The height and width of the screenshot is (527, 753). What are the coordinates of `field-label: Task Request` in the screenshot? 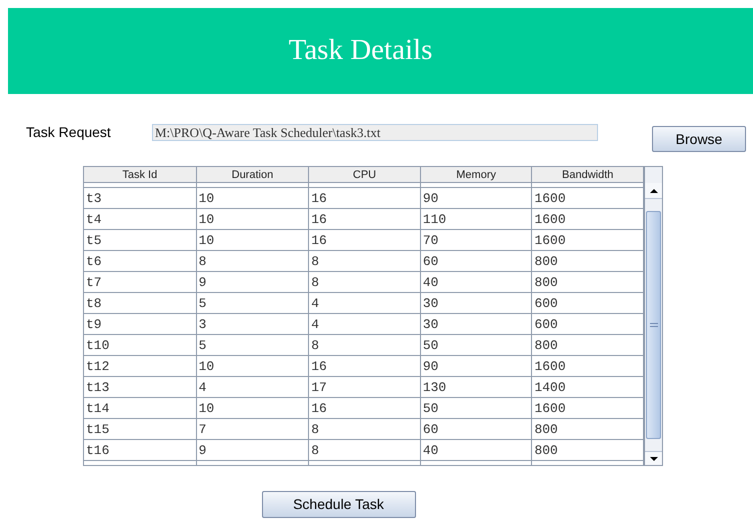 It's located at (69, 132).